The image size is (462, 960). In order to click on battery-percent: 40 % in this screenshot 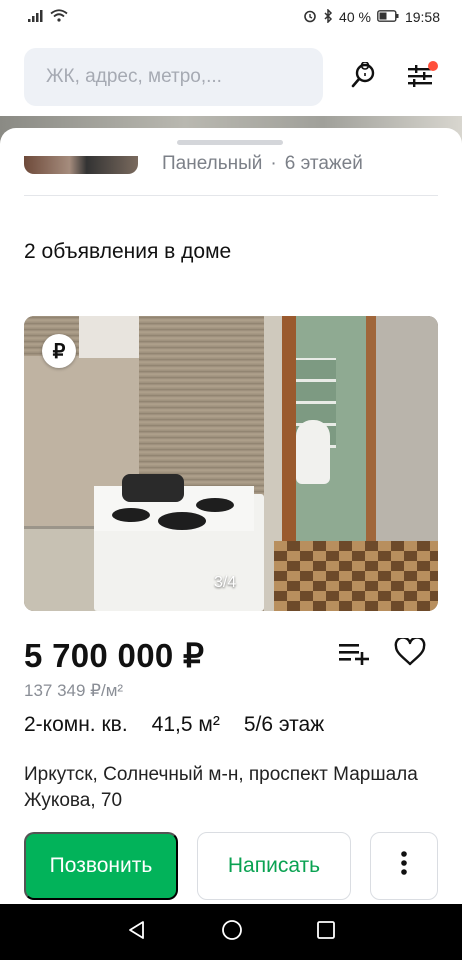, I will do `click(355, 17)`.